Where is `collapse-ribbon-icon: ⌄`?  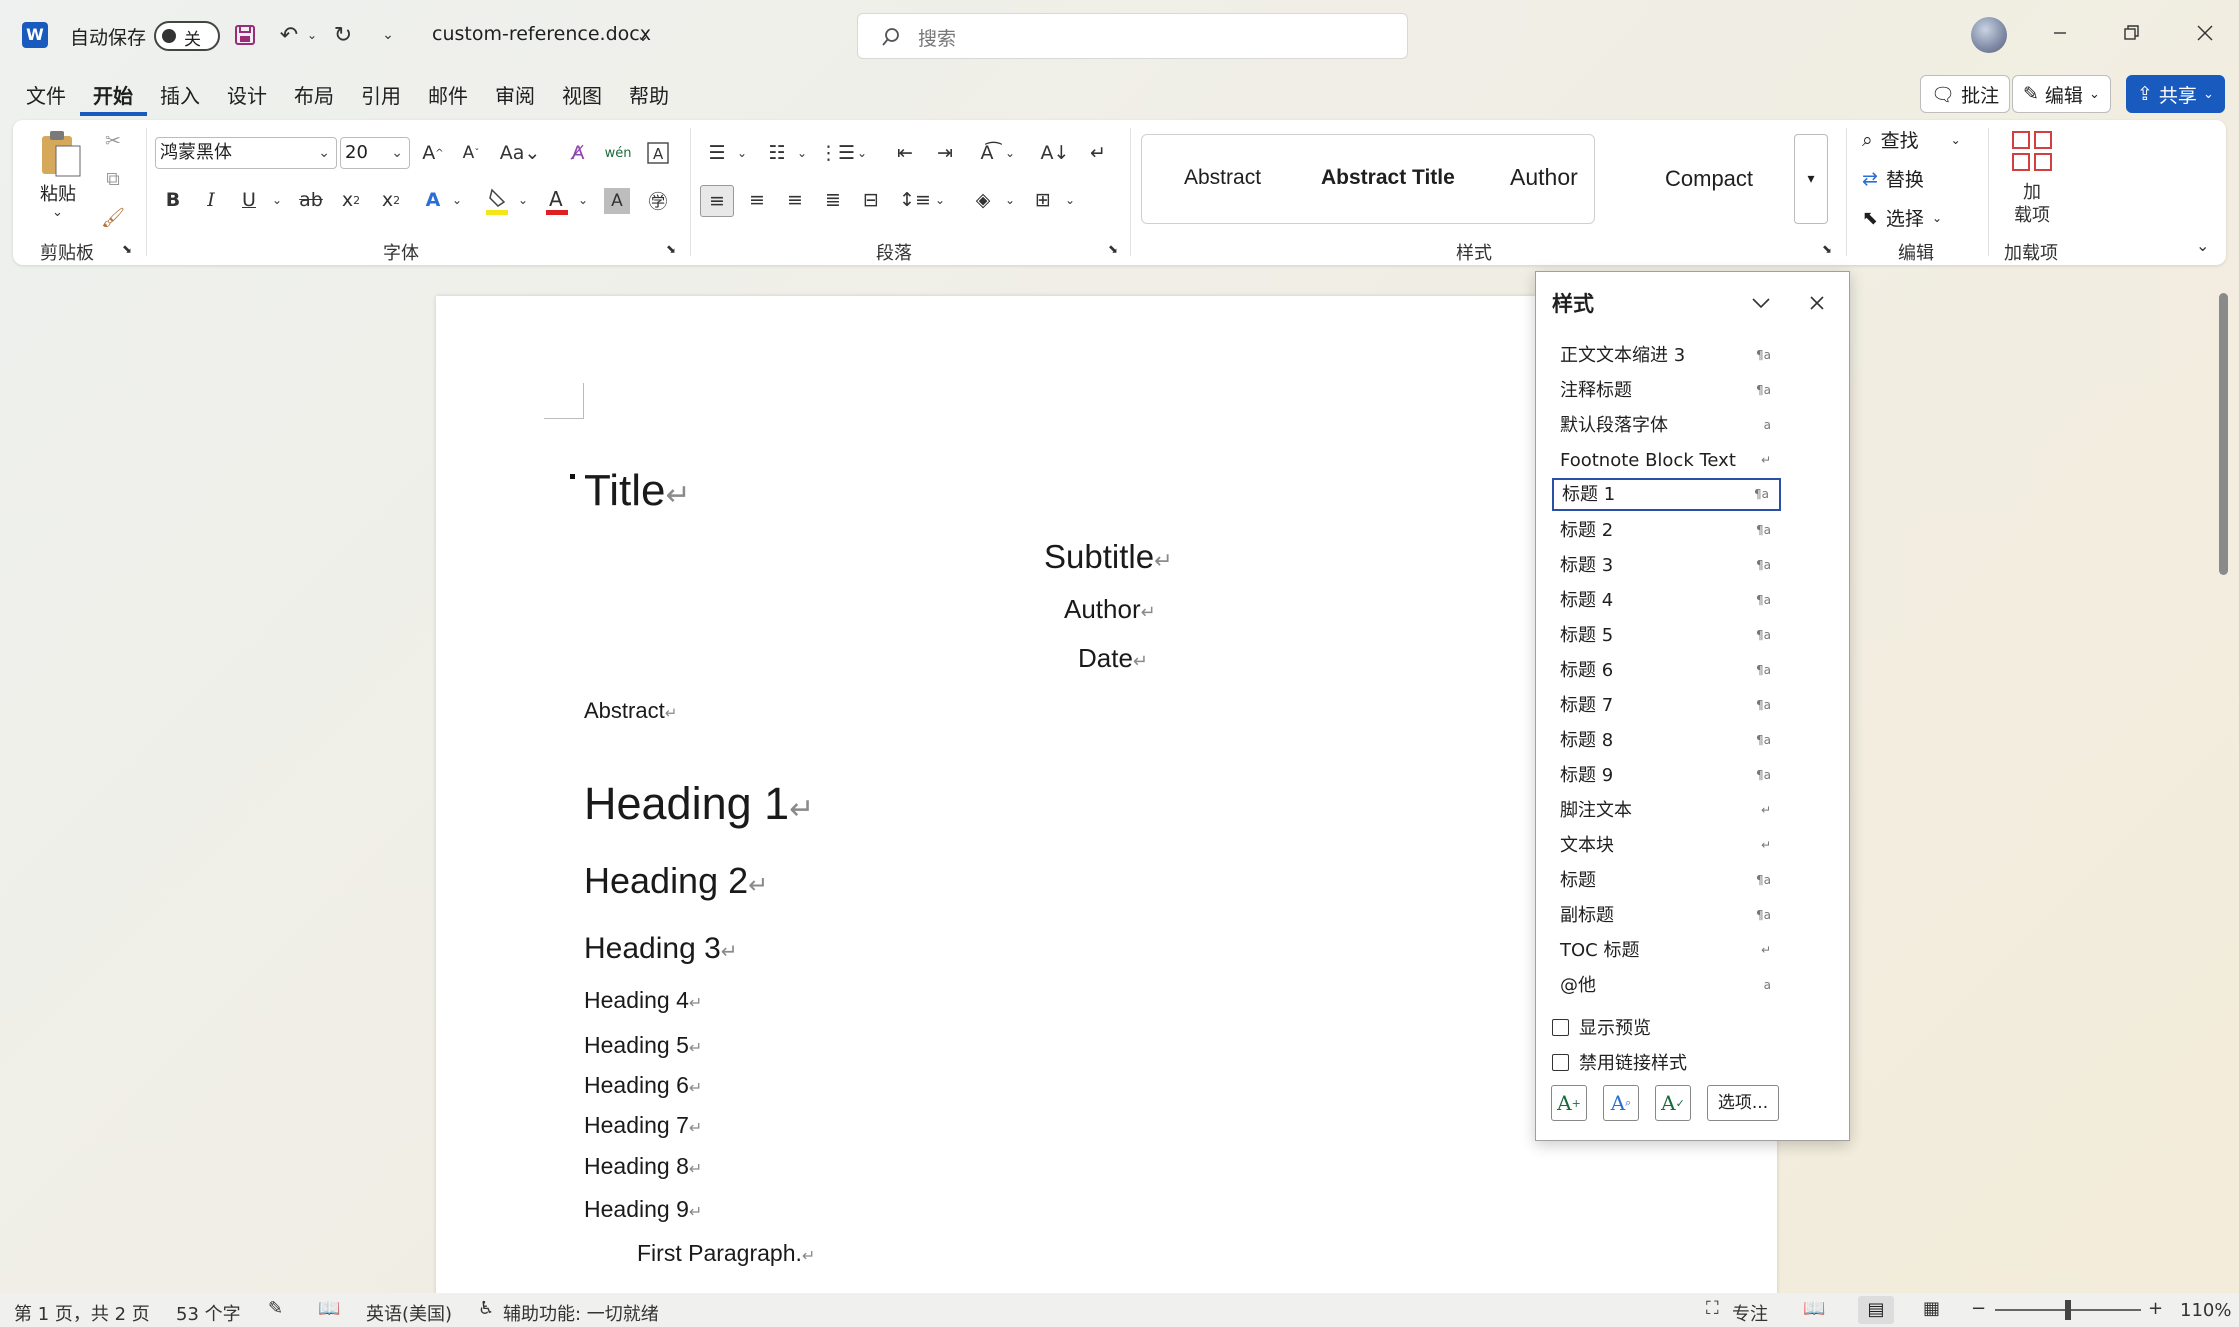 collapse-ribbon-icon: ⌄ is located at coordinates (2202, 245).